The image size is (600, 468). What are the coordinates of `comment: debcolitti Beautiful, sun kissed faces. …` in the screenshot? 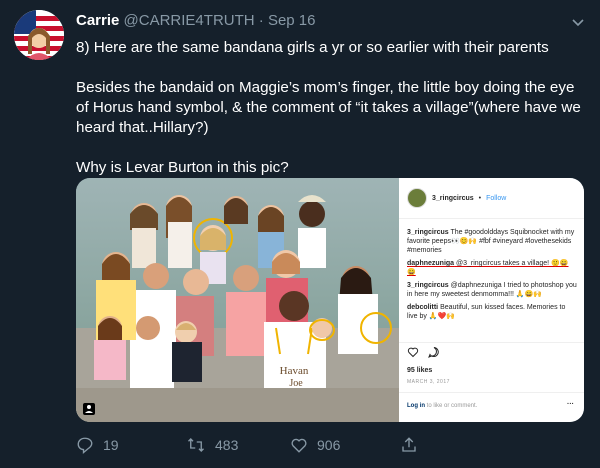 It's located at (492, 312).